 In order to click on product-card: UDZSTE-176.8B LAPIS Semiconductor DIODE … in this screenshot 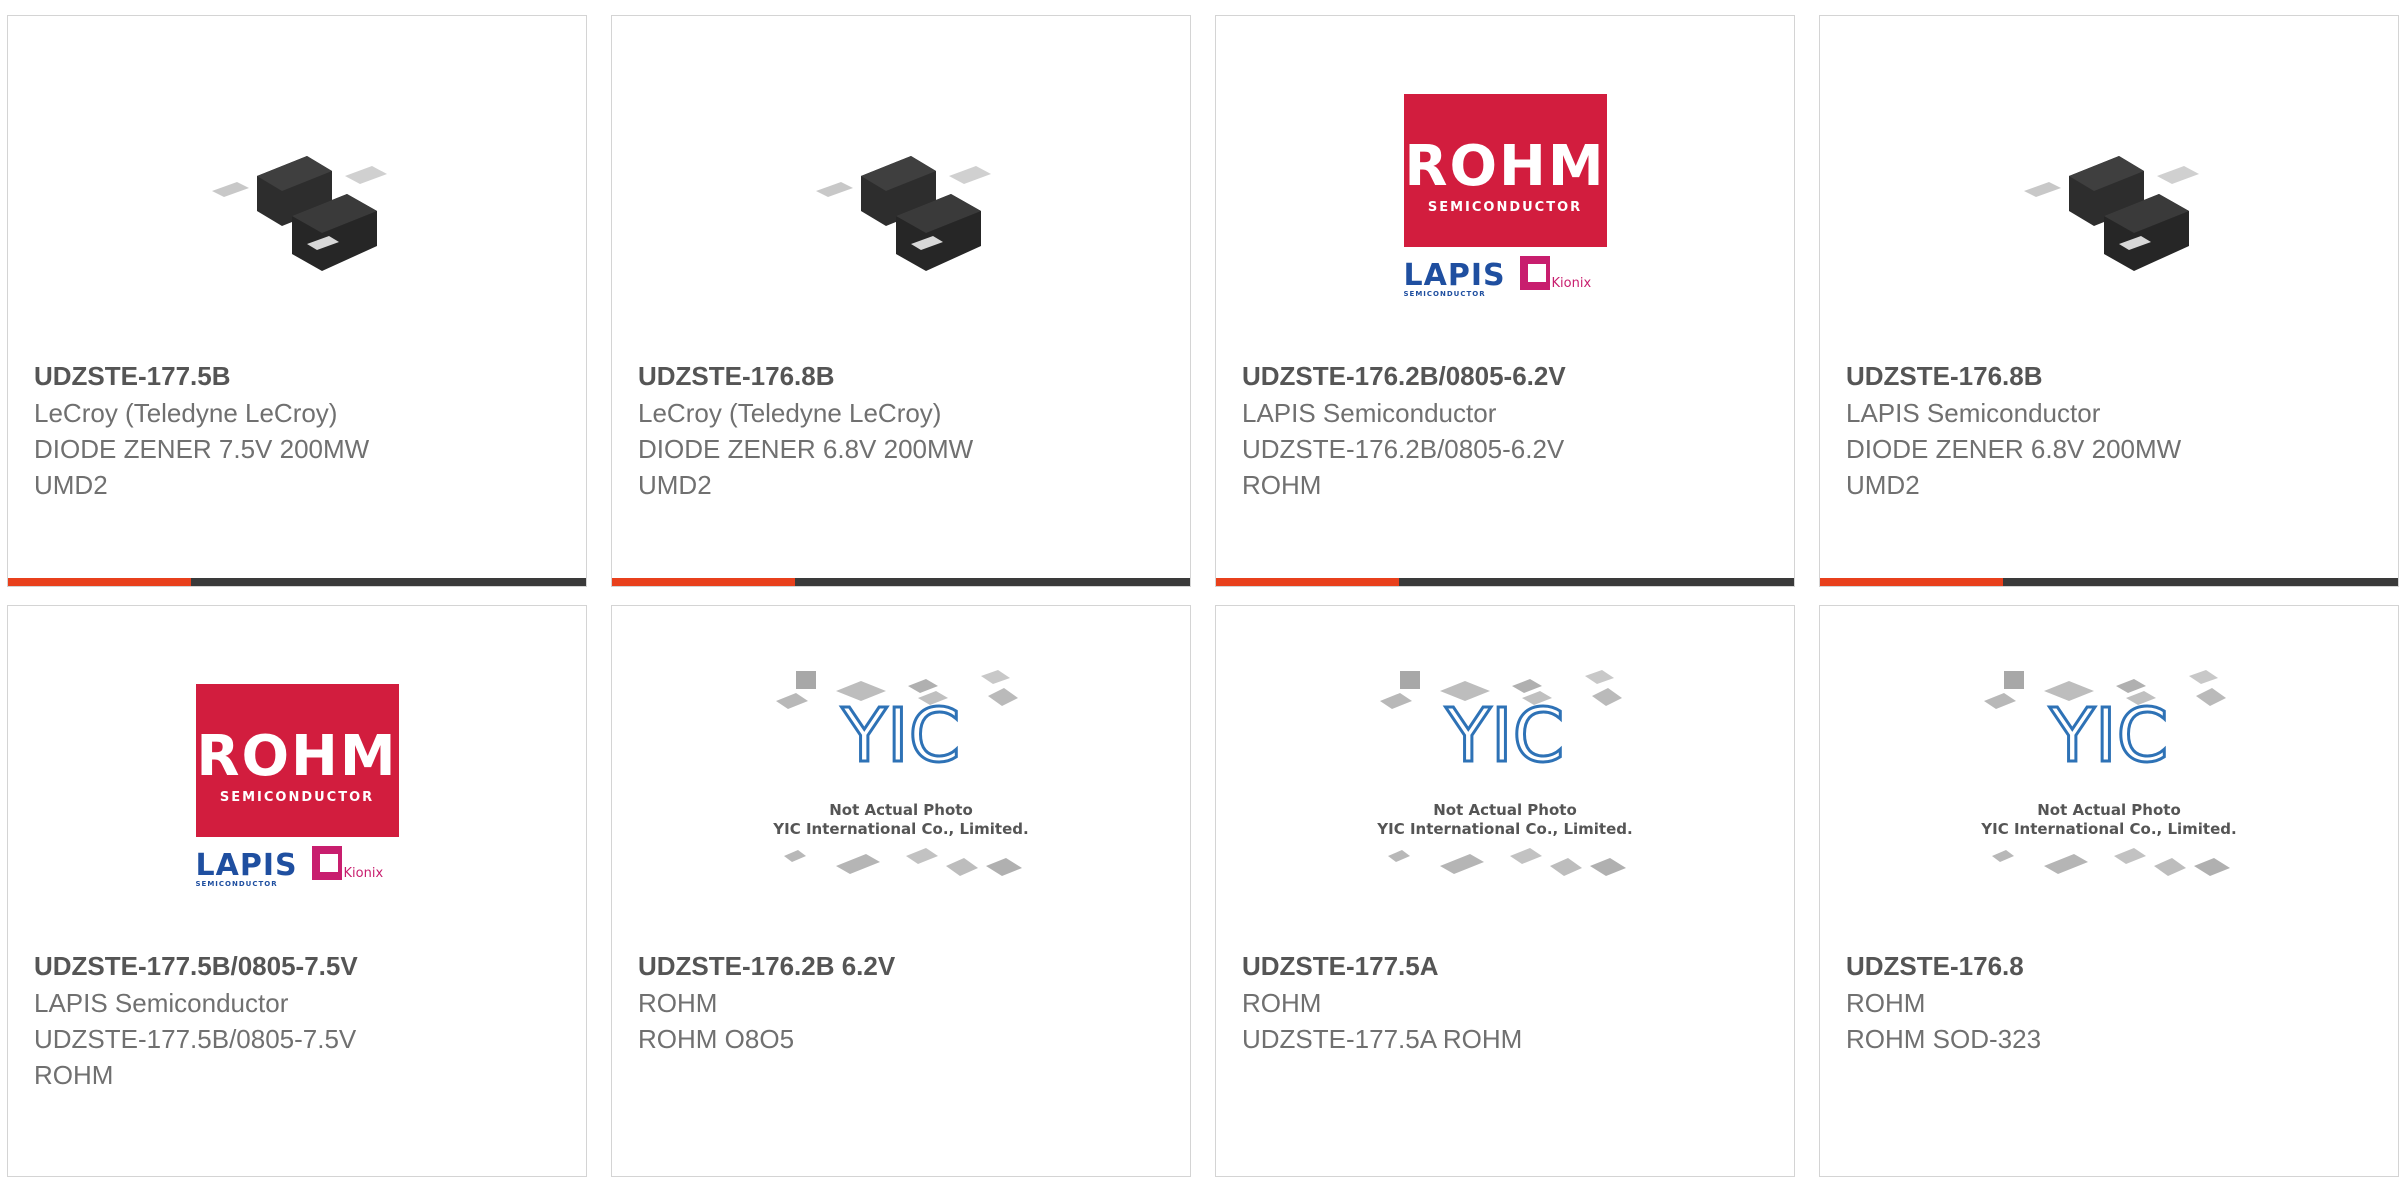, I will do `click(2109, 301)`.